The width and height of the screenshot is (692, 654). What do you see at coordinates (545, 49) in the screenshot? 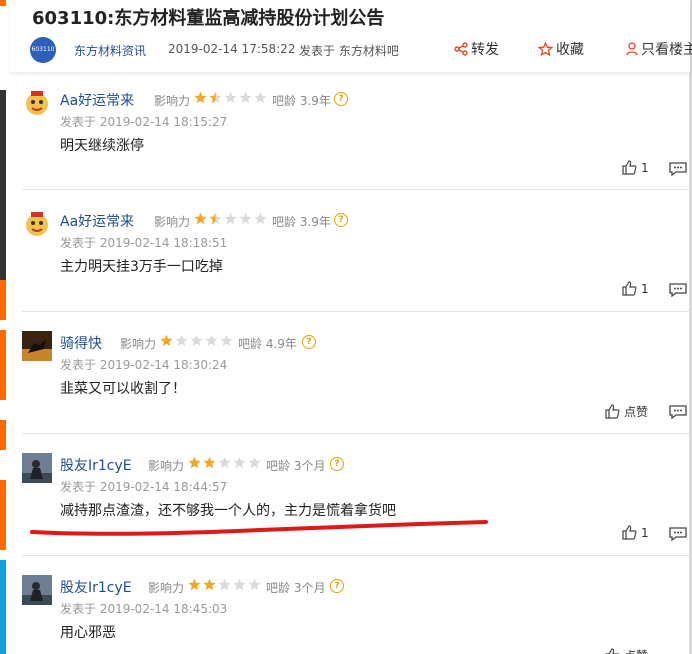
I see `star-icon` at bounding box center [545, 49].